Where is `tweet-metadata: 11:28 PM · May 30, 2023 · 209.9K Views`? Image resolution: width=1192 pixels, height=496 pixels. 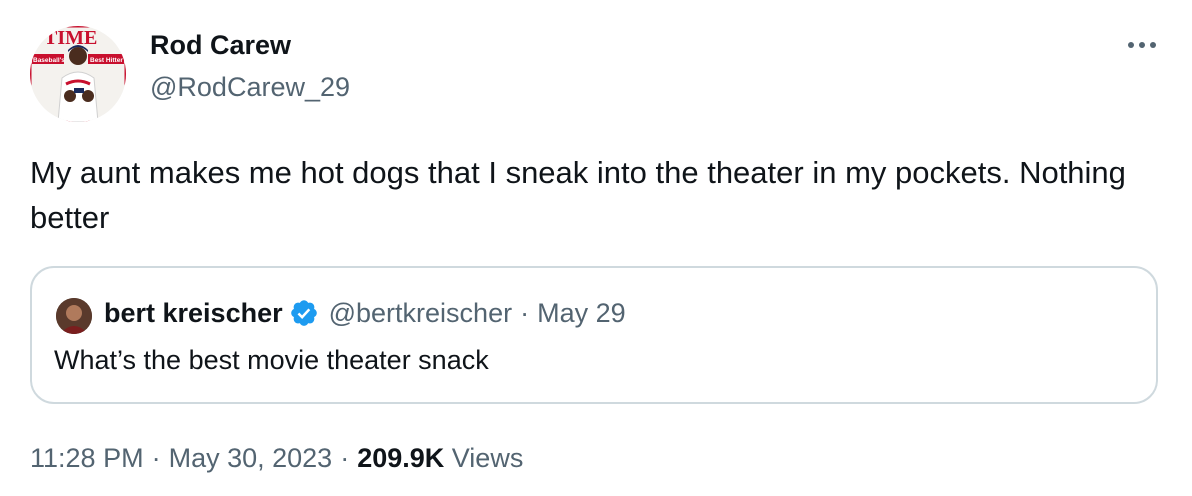
tweet-metadata: 11:28 PM · May 30, 2023 · 209.9K Views is located at coordinates (276, 458).